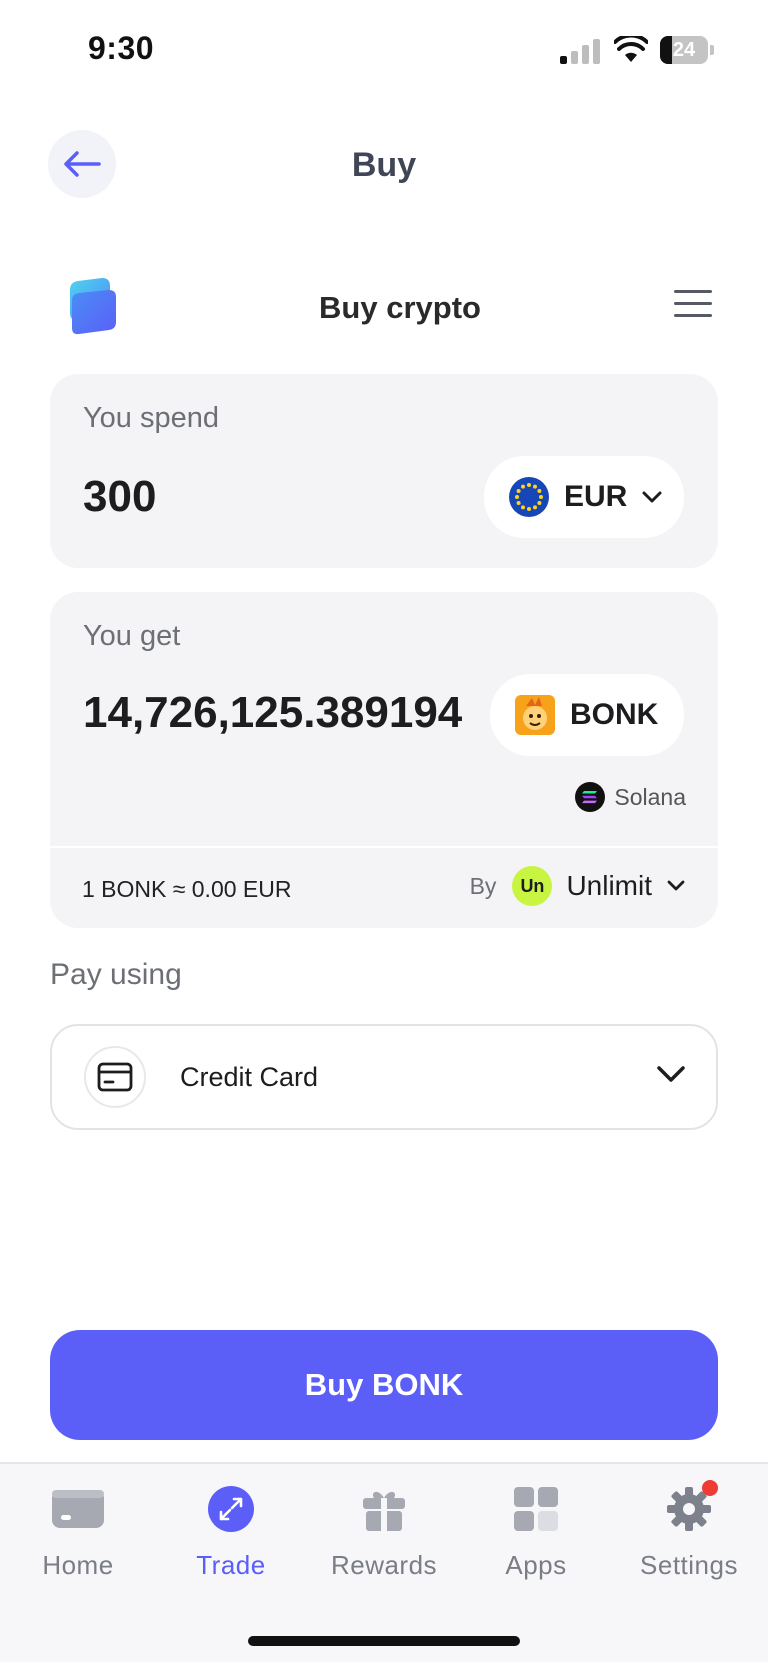 The width and height of the screenshot is (768, 1662). Describe the element at coordinates (693, 291) in the screenshot. I see `hamburger-icon` at that location.